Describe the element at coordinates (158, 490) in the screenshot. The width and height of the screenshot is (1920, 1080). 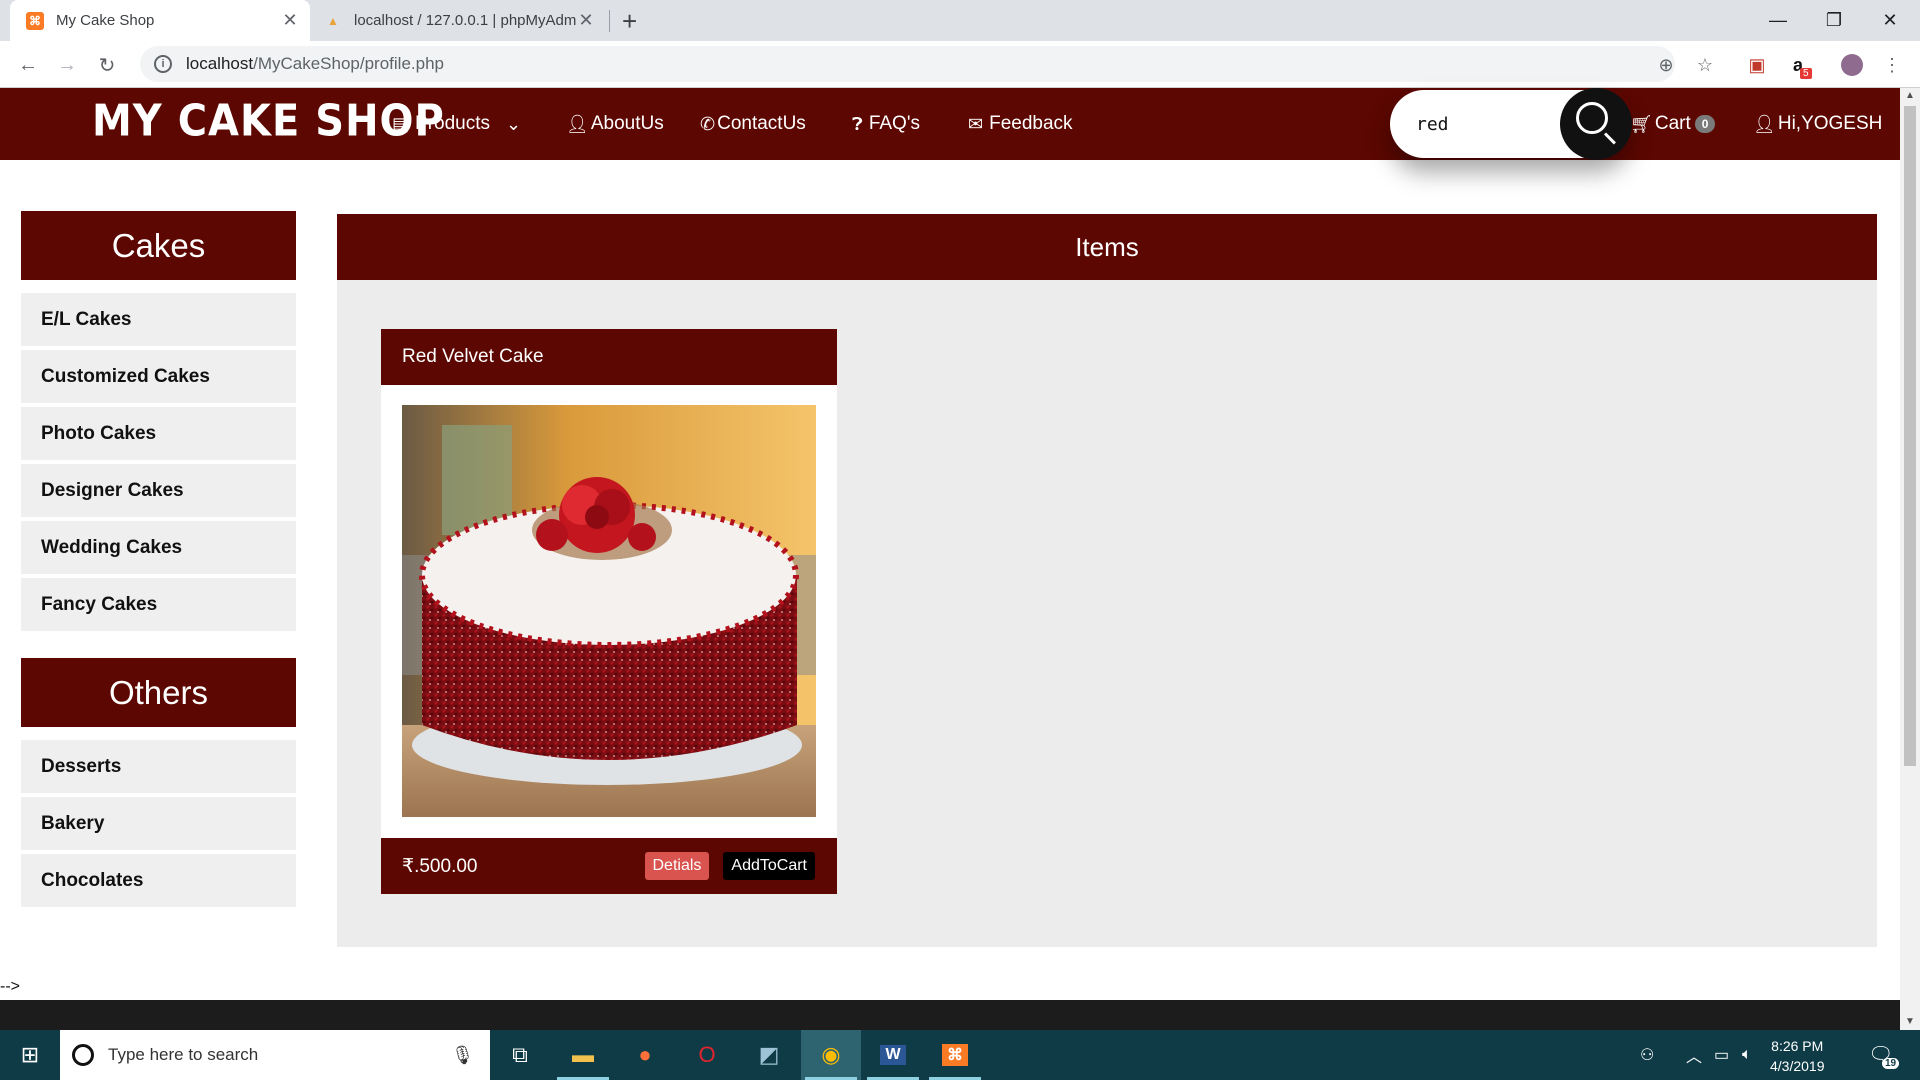
I see `sidebar-item-designer-cakes: Designer Cakes` at that location.